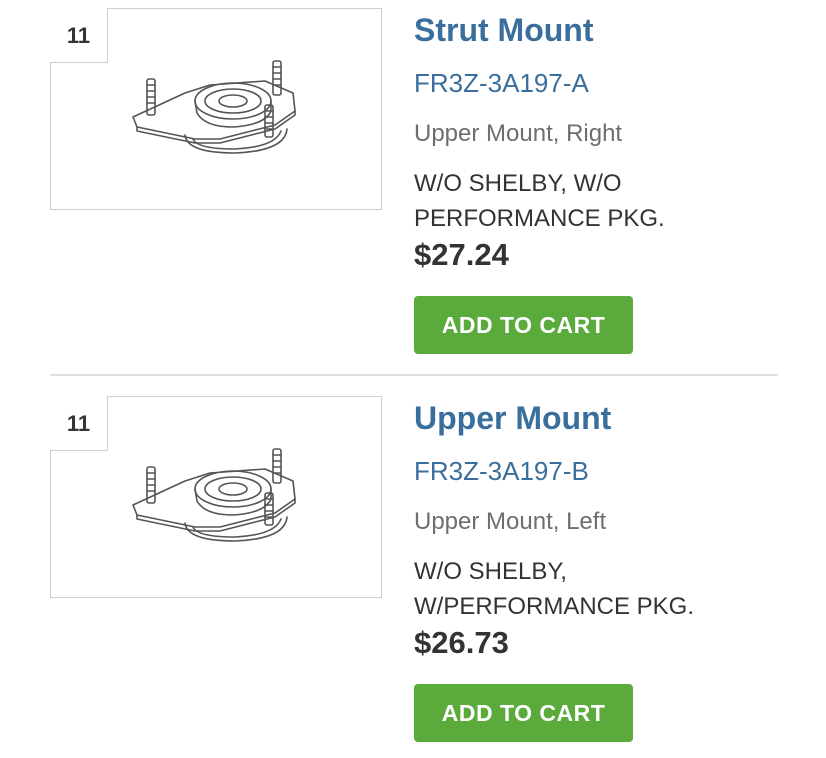  What do you see at coordinates (501, 83) in the screenshot?
I see `part-number-link: FR3Z-3A197-A` at bounding box center [501, 83].